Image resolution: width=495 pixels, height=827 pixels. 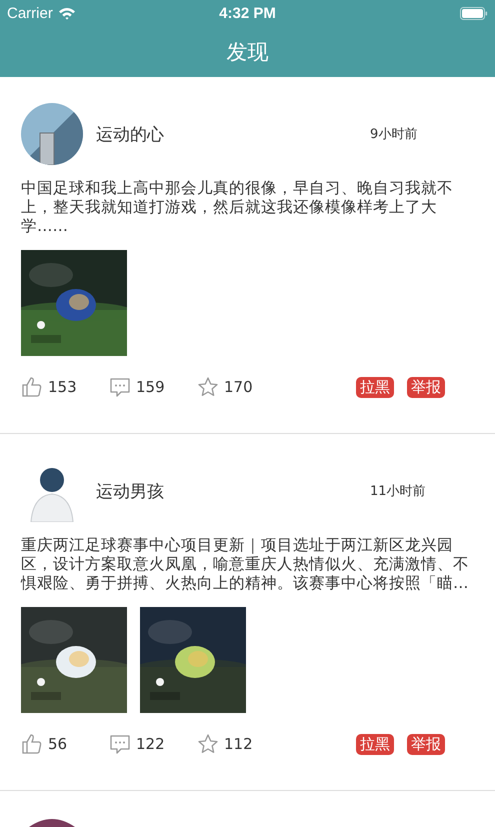 I want to click on battery-icon, so click(x=474, y=13).